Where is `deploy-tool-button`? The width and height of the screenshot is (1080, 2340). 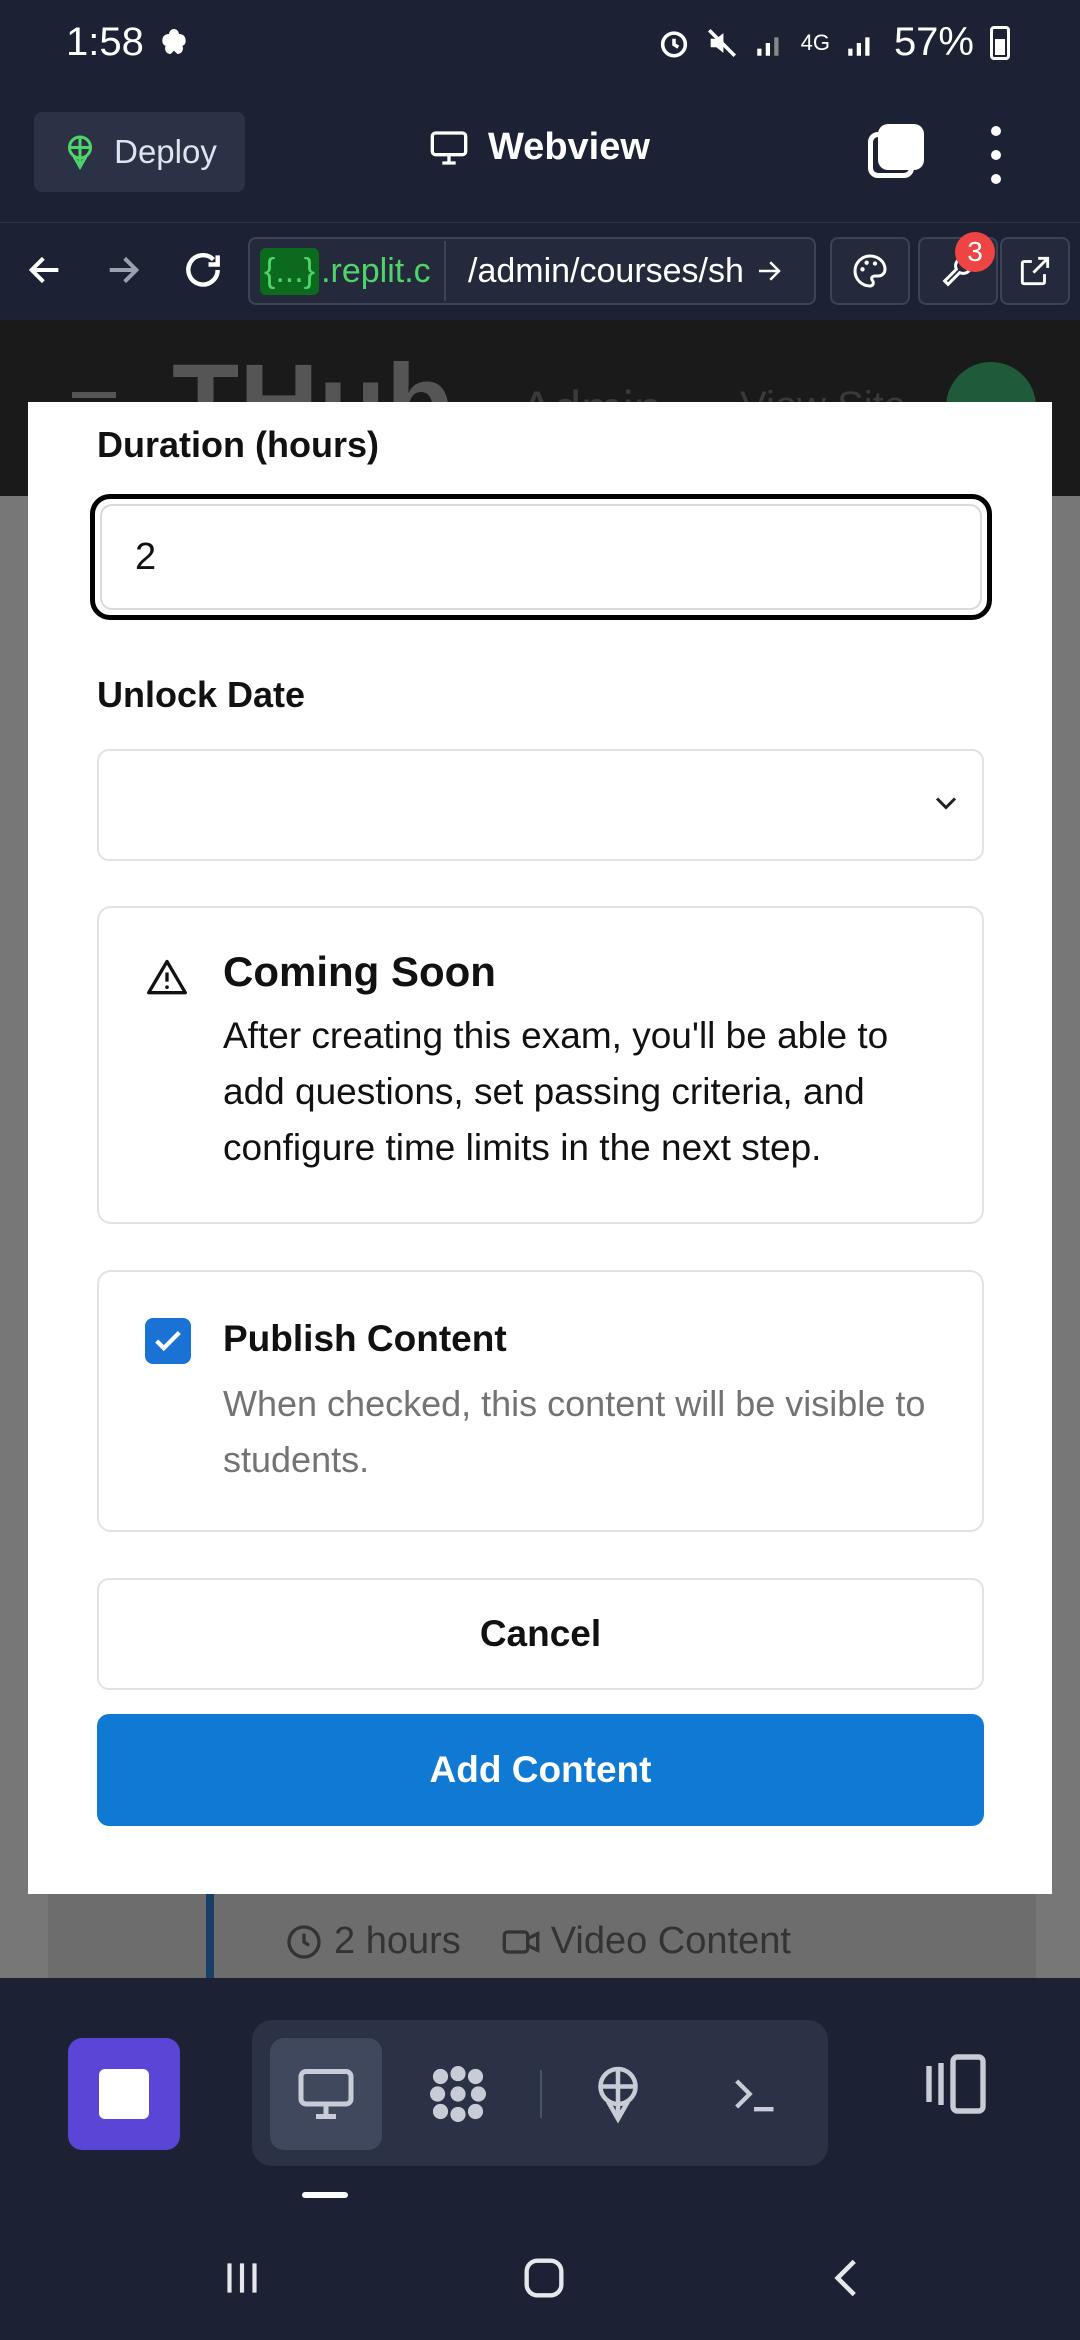 deploy-tool-button is located at coordinates (618, 2094).